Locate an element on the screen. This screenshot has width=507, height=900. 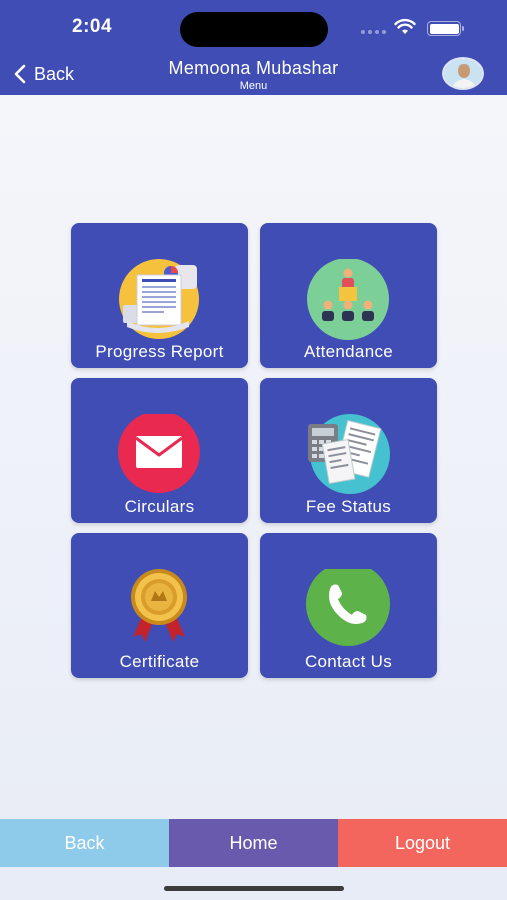
progress-report-icon is located at coordinates (159, 299).